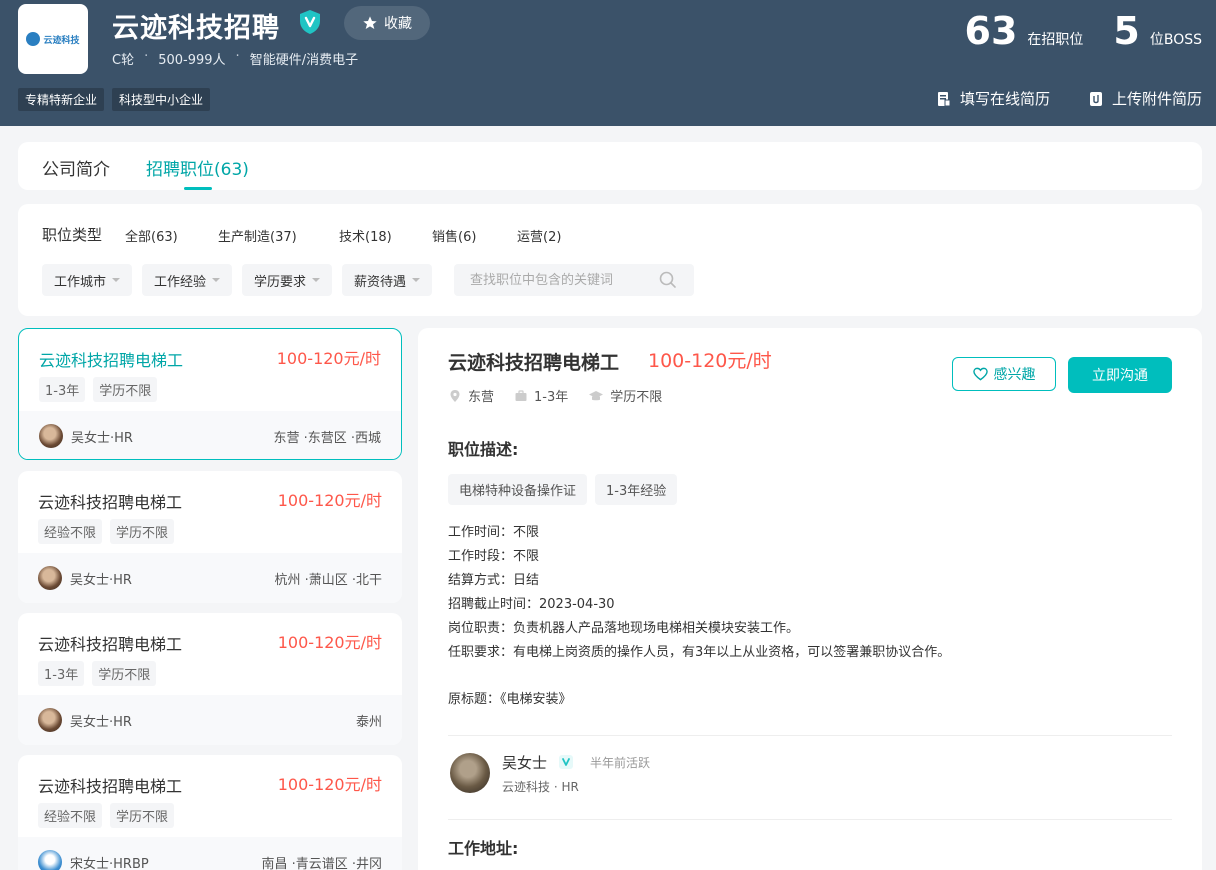 The height and width of the screenshot is (870, 1216). What do you see at coordinates (106, 815) in the screenshot?
I see `job-tags: 经验不限 学历不限` at bounding box center [106, 815].